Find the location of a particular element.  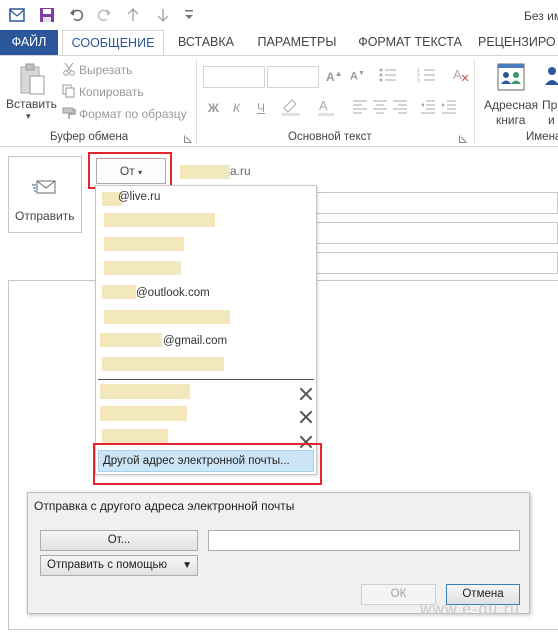

underline-icon: Ч is located at coordinates (261, 108).